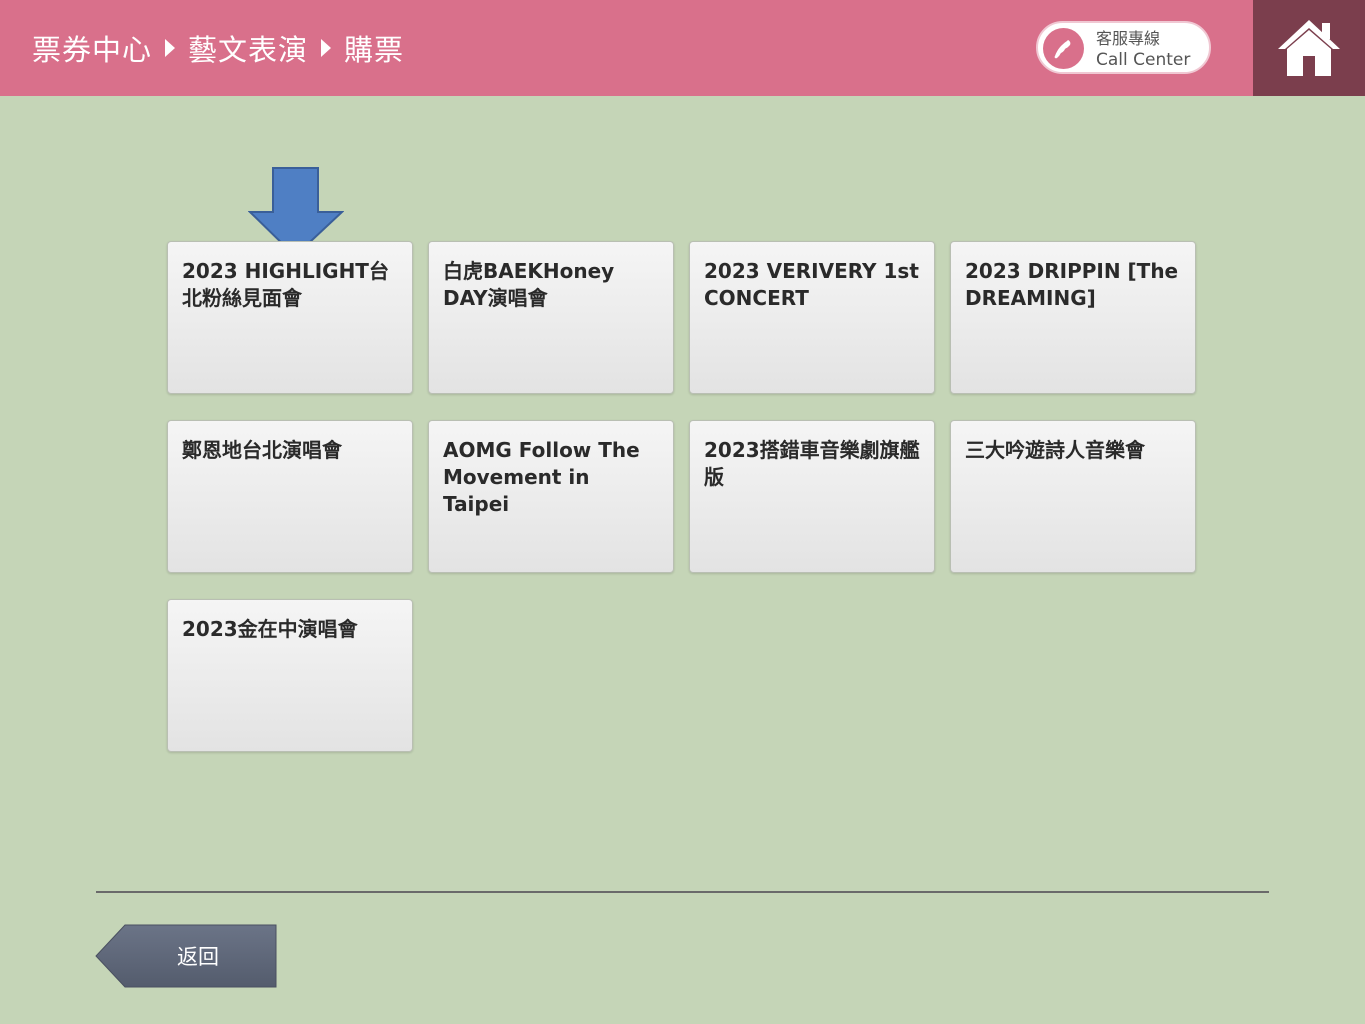 The height and width of the screenshot is (1024, 1365). I want to click on event-title: 2023 HIGHLIGHT台北粉絲見面會, so click(285, 284).